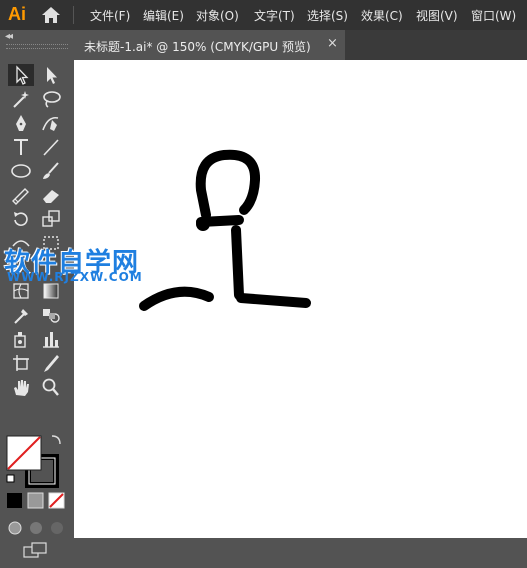  Describe the element at coordinates (163, 15) in the screenshot. I see `menu-edit: 编辑(E)` at that location.